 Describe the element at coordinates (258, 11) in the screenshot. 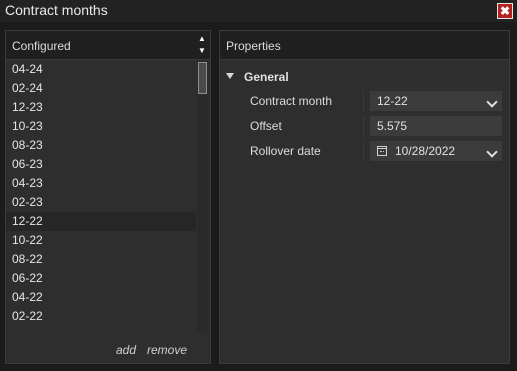

I see `title-bar: Contract months ✖` at that location.